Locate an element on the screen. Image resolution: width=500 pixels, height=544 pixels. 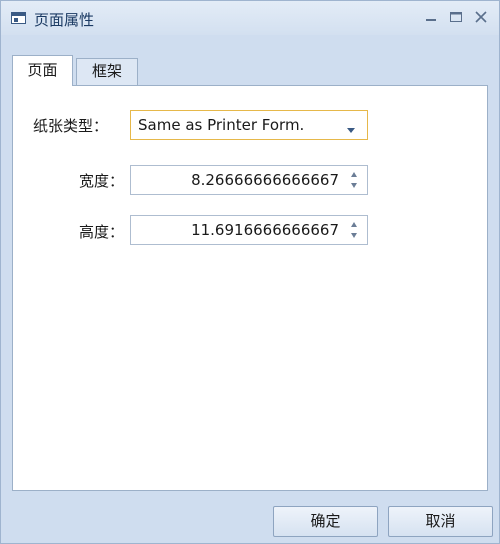
window-title: 页面属性 is located at coordinates (64, 20).